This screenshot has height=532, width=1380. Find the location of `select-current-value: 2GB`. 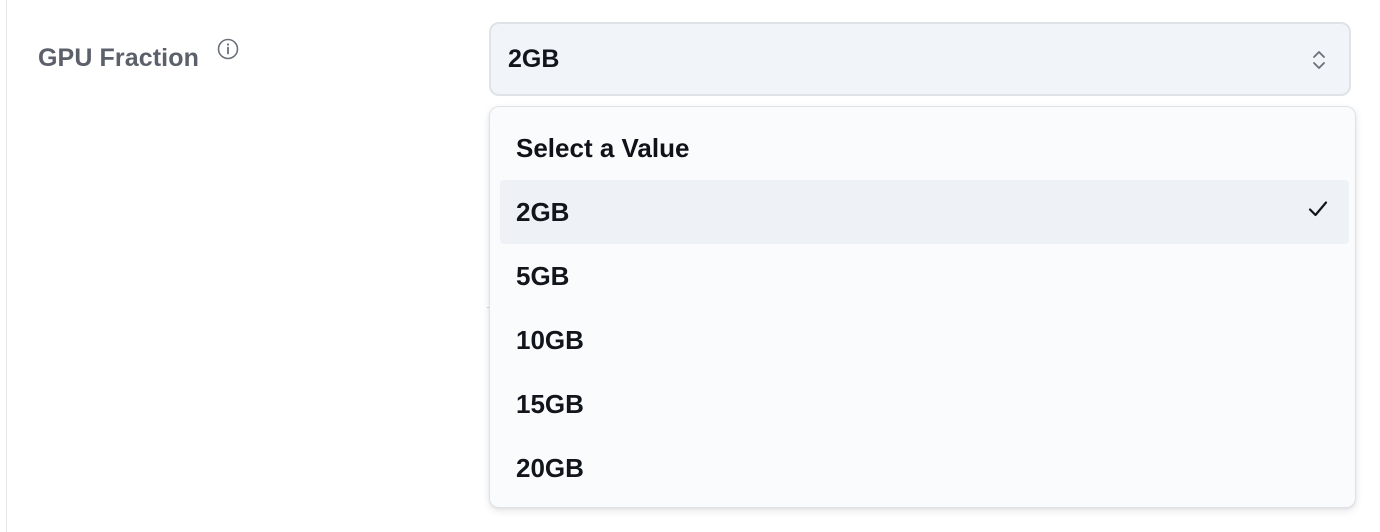

select-current-value: 2GB is located at coordinates (534, 59).